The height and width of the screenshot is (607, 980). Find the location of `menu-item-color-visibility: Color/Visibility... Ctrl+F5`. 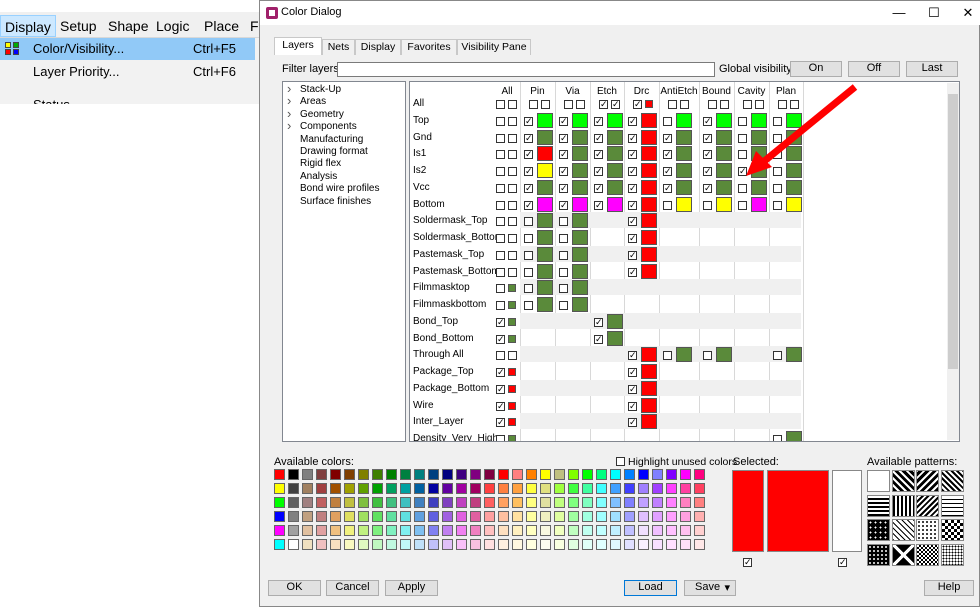

menu-item-color-visibility: Color/Visibility... Ctrl+F5 is located at coordinates (127, 49).